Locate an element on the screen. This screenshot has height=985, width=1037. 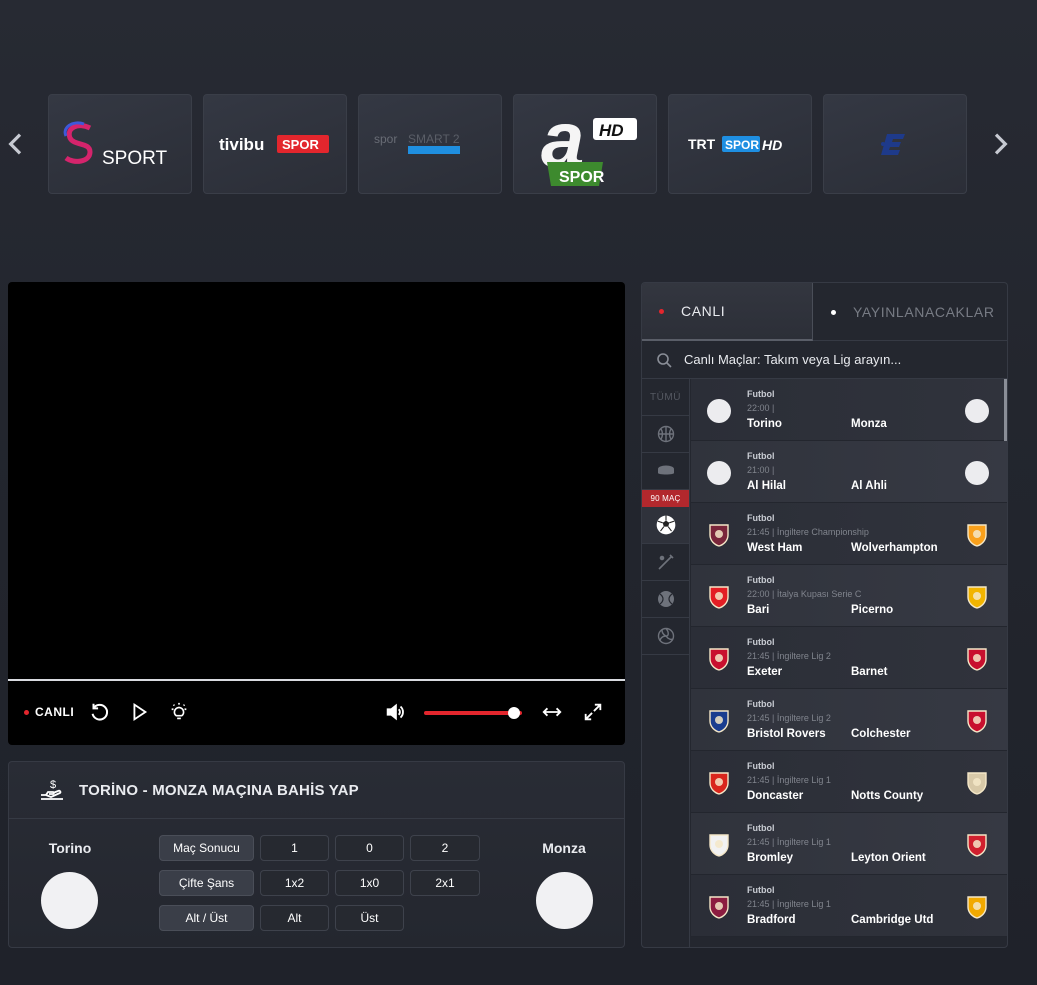
match-home-team: Bradford is located at coordinates (771, 920).